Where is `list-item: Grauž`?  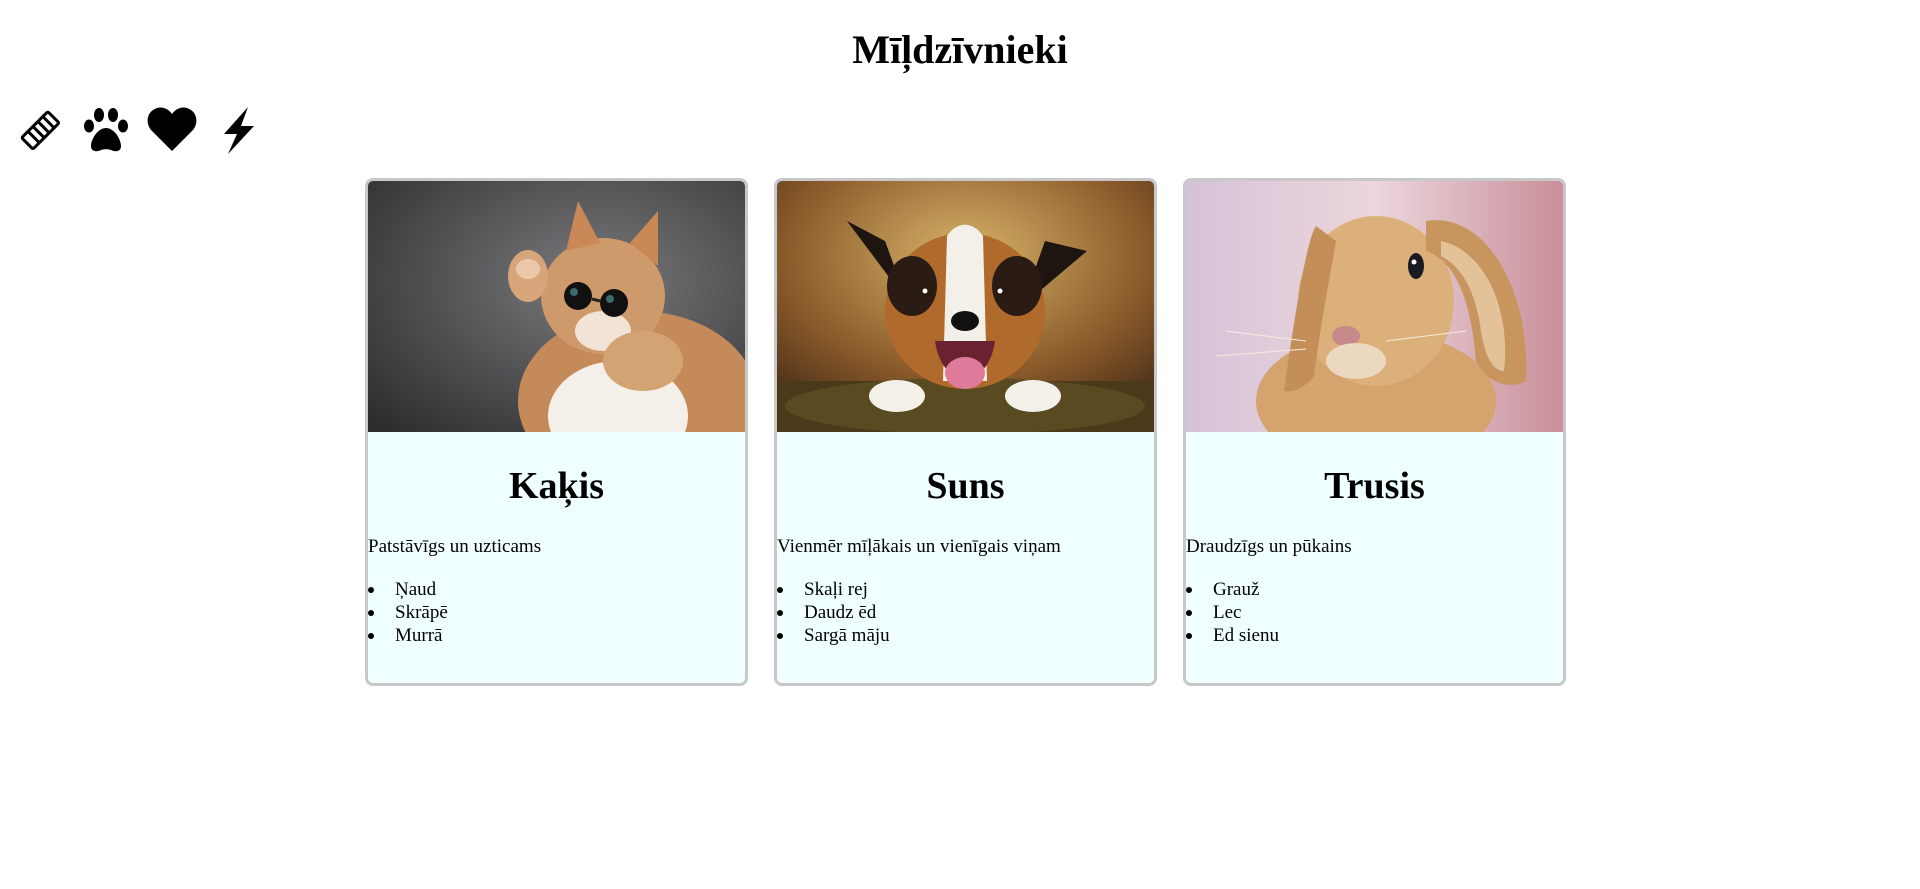 list-item: Grauž is located at coordinates (1374, 589).